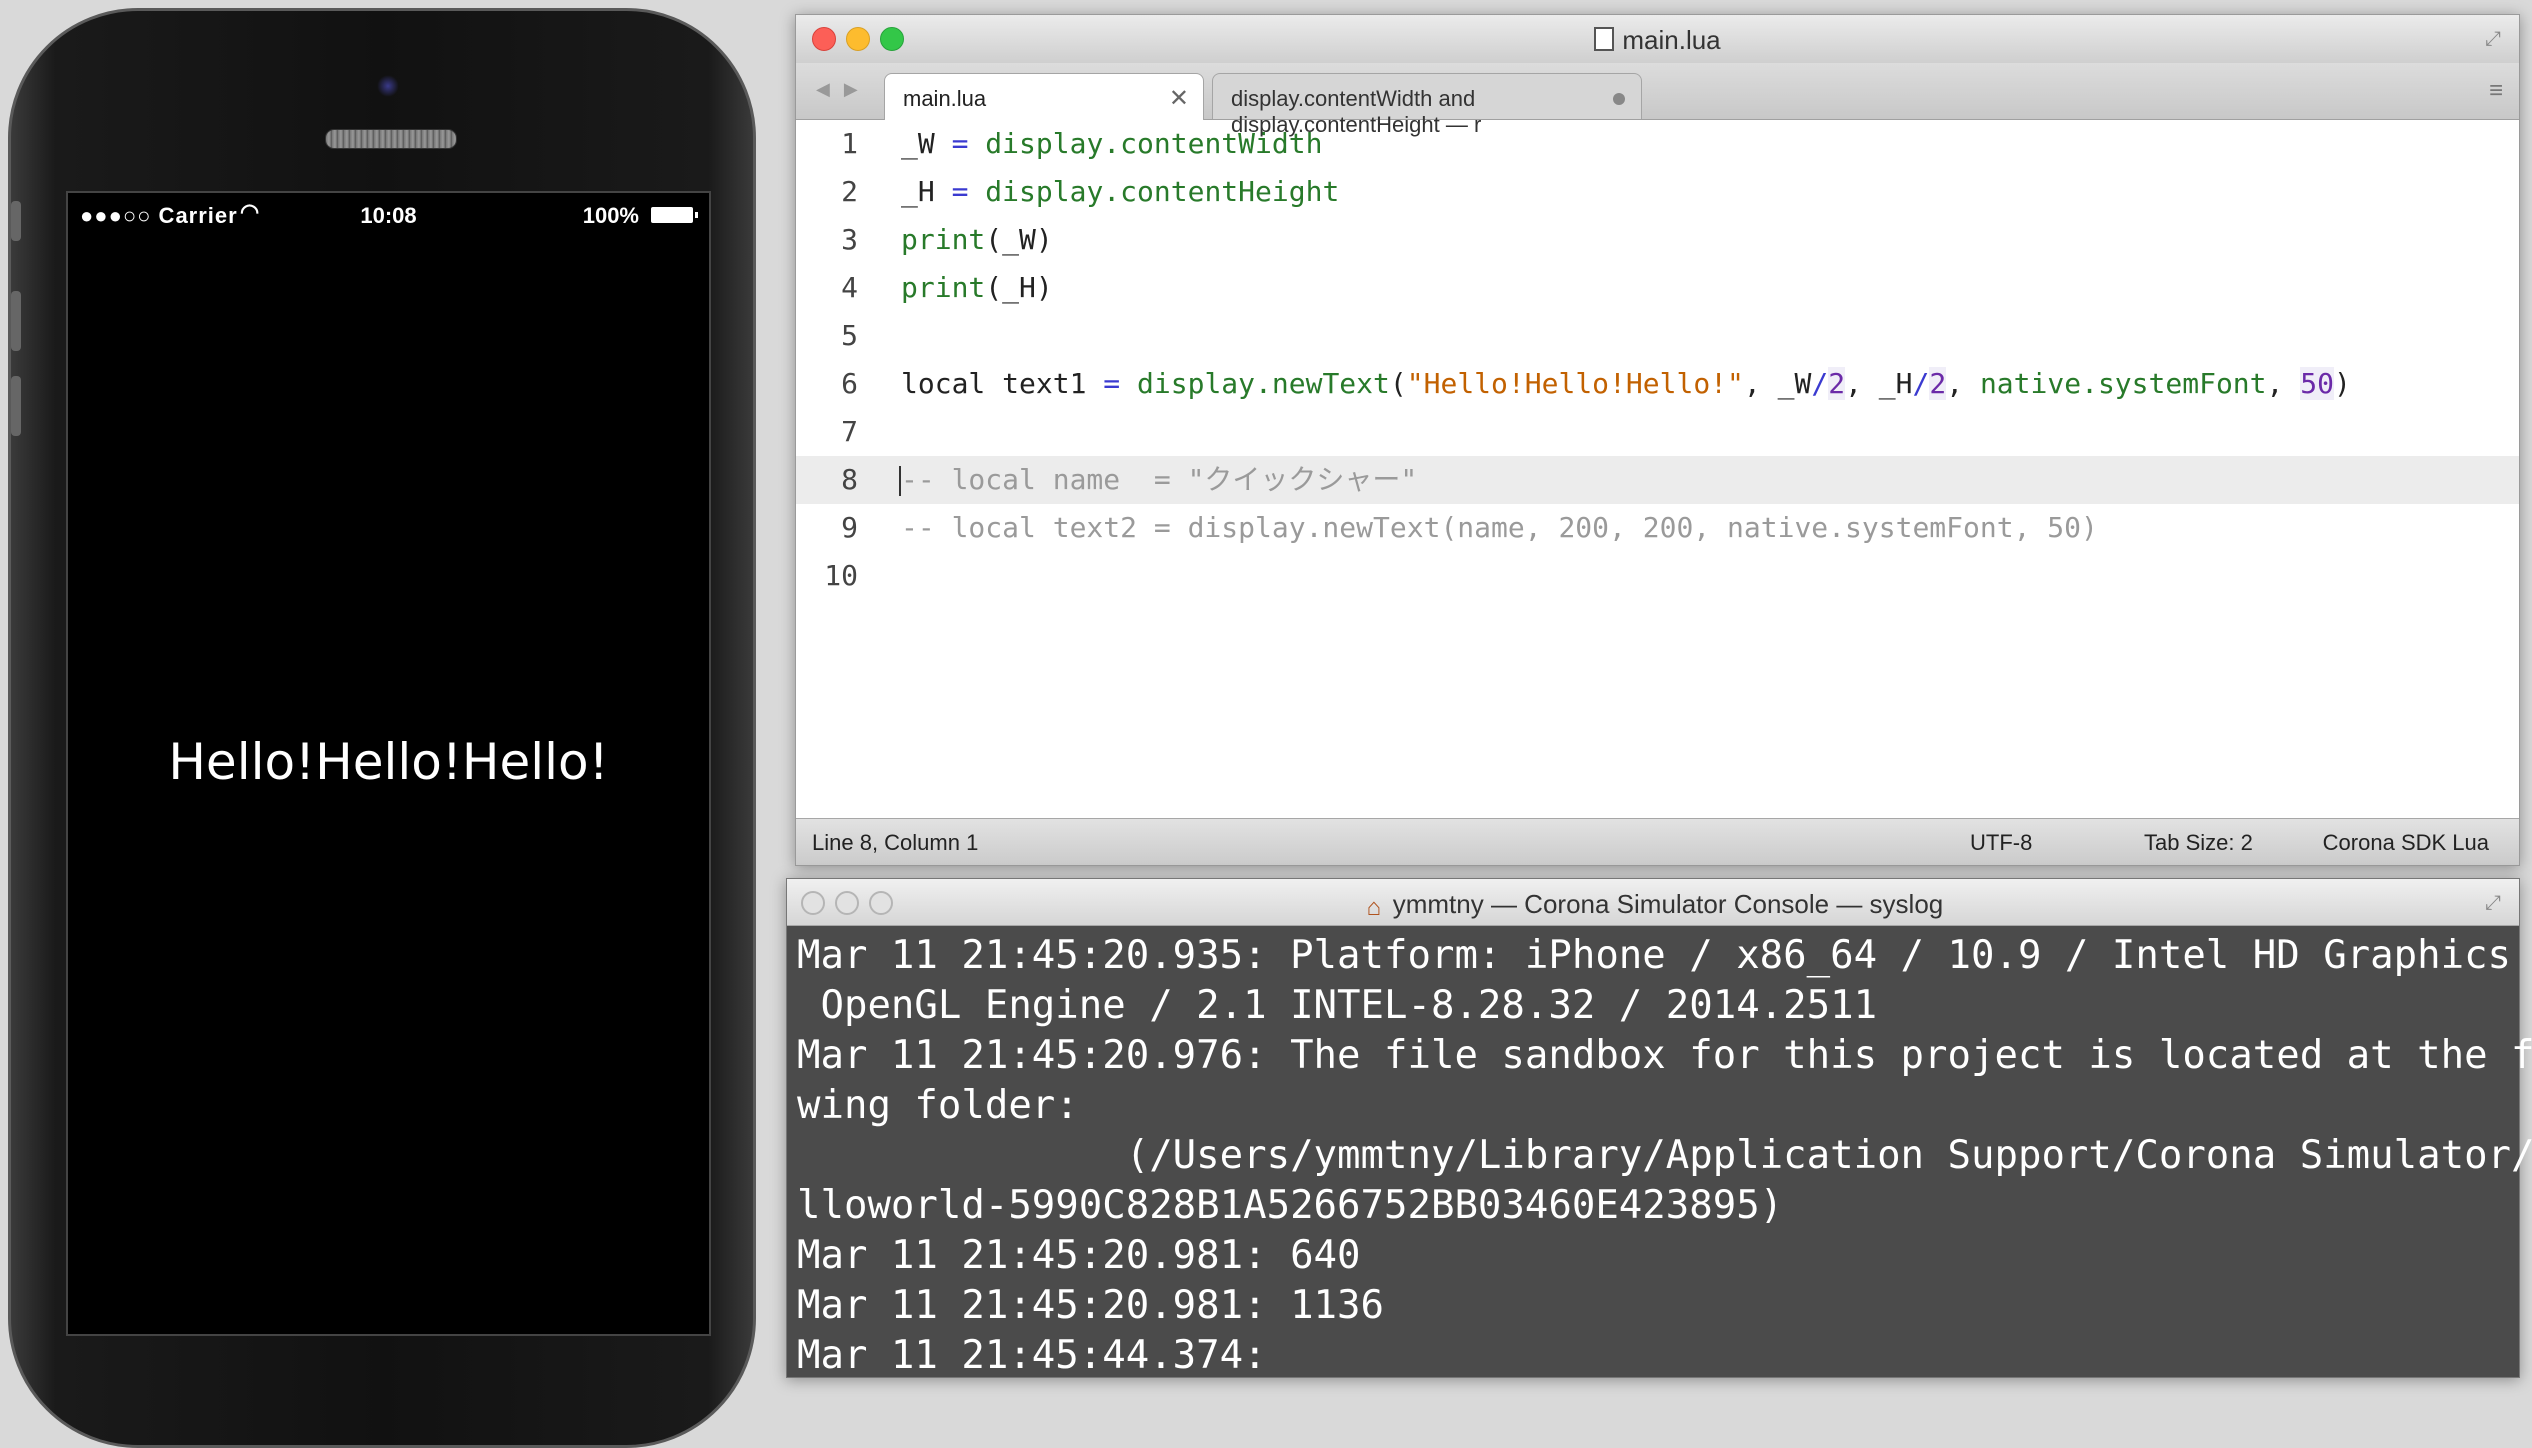  I want to click on code-line: 8 -- local name = "クイックシャー", so click(1657, 480).